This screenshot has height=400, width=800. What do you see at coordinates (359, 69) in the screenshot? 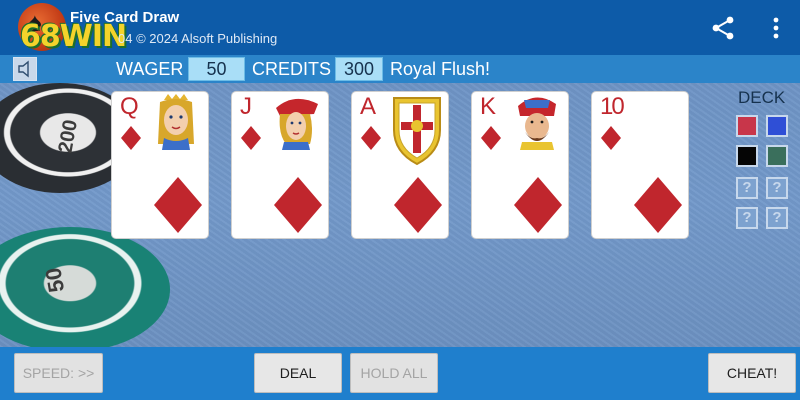
I see `credits-value: 300` at bounding box center [359, 69].